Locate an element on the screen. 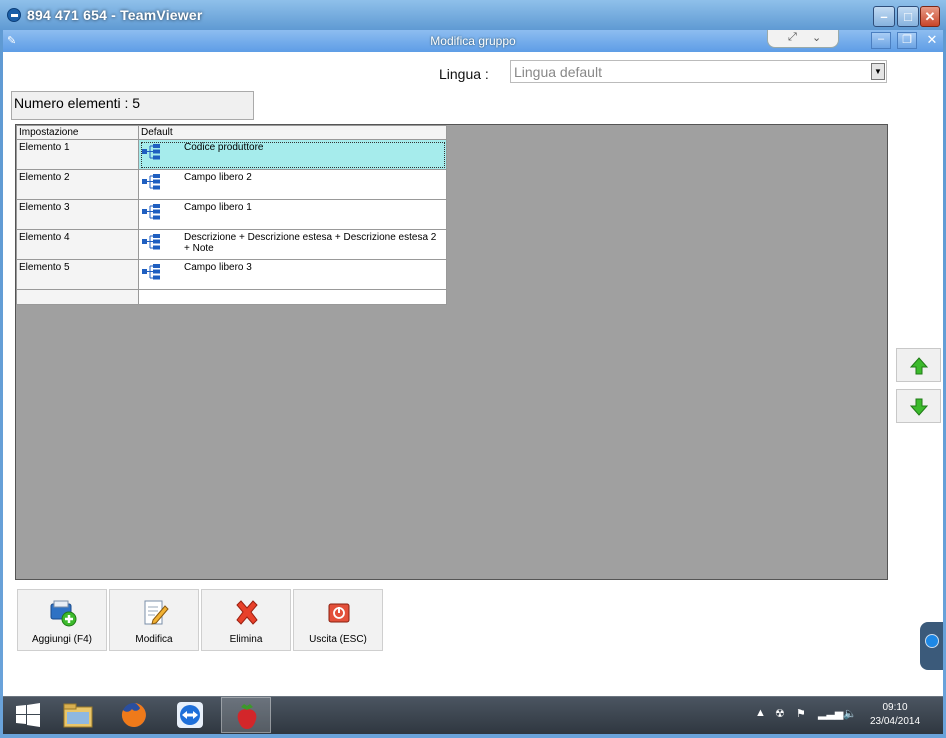  app-titlebar: ✎ Modifica gruppo ⤢ ⌄ – ❐ ✕ is located at coordinates (473, 41).